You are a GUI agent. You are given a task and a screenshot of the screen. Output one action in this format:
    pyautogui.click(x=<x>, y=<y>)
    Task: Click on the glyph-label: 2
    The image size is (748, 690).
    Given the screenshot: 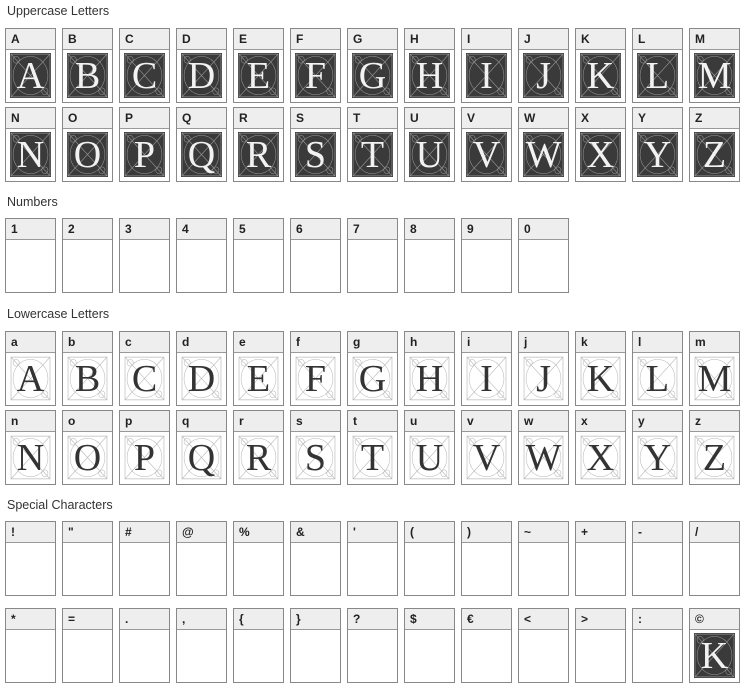 What is the action you would take?
    pyautogui.click(x=87, y=229)
    